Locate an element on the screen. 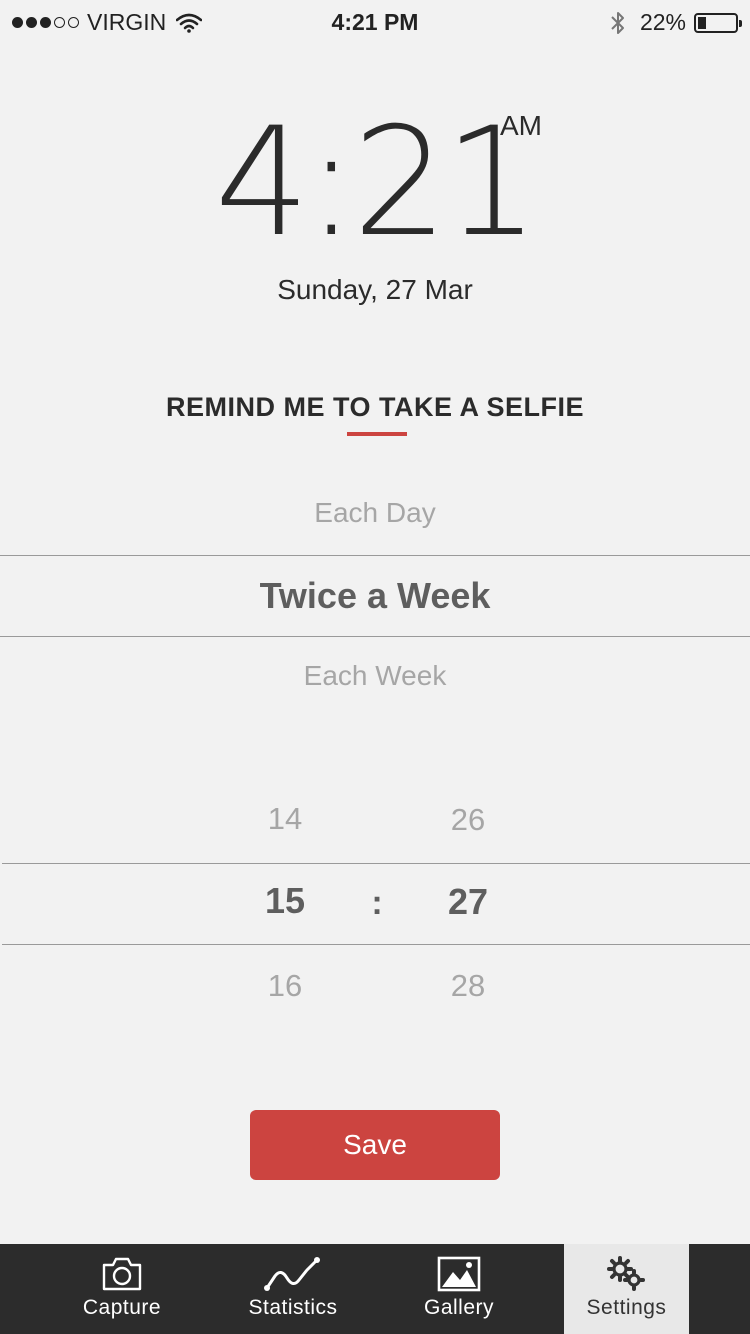  section-title: REMIND ME TO TAKE A SELFIE is located at coordinates (374, 407).